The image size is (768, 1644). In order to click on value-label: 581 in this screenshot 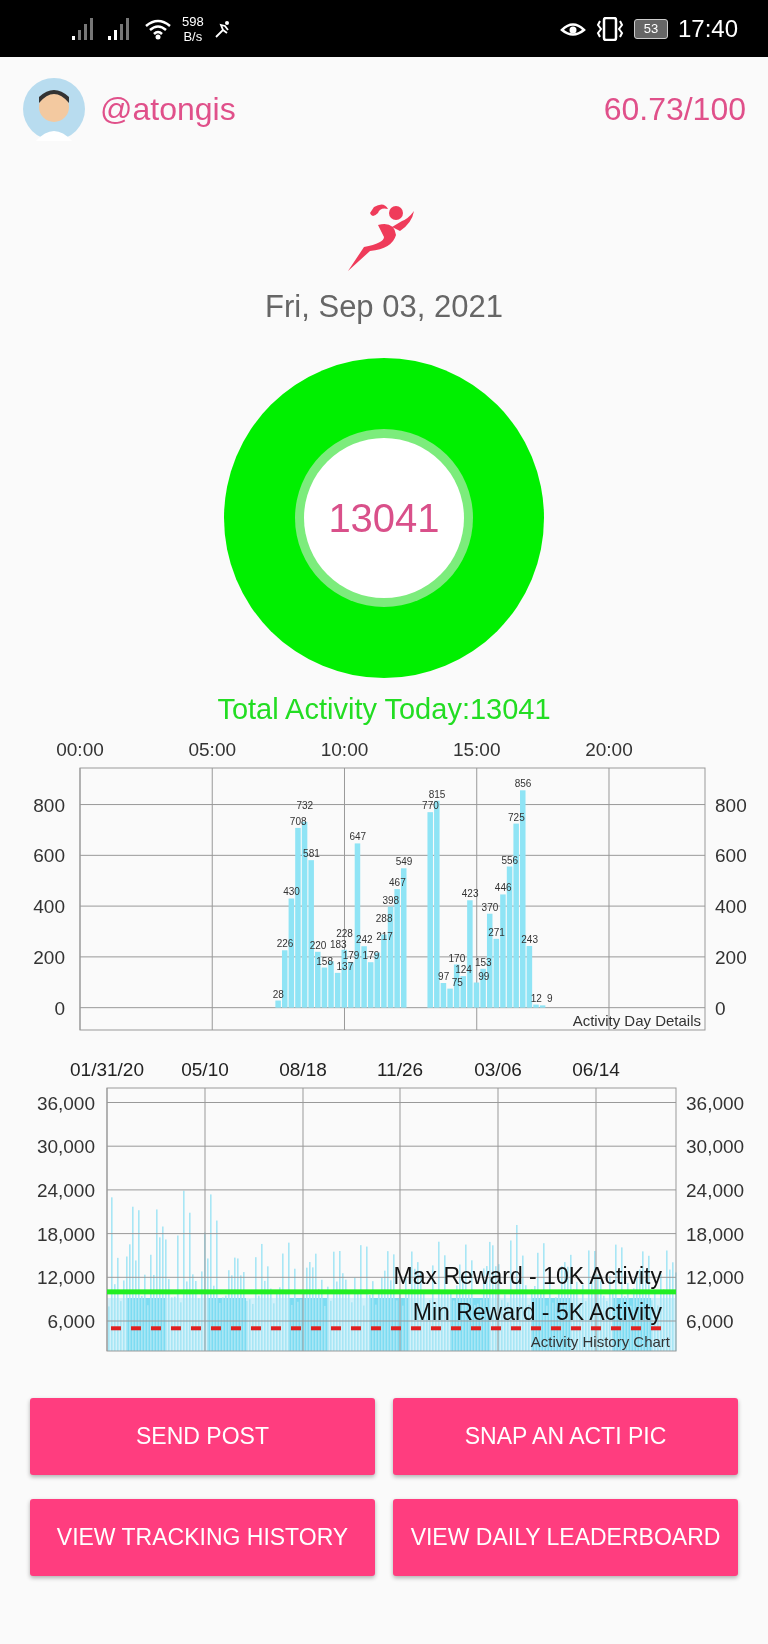, I will do `click(311, 854)`.